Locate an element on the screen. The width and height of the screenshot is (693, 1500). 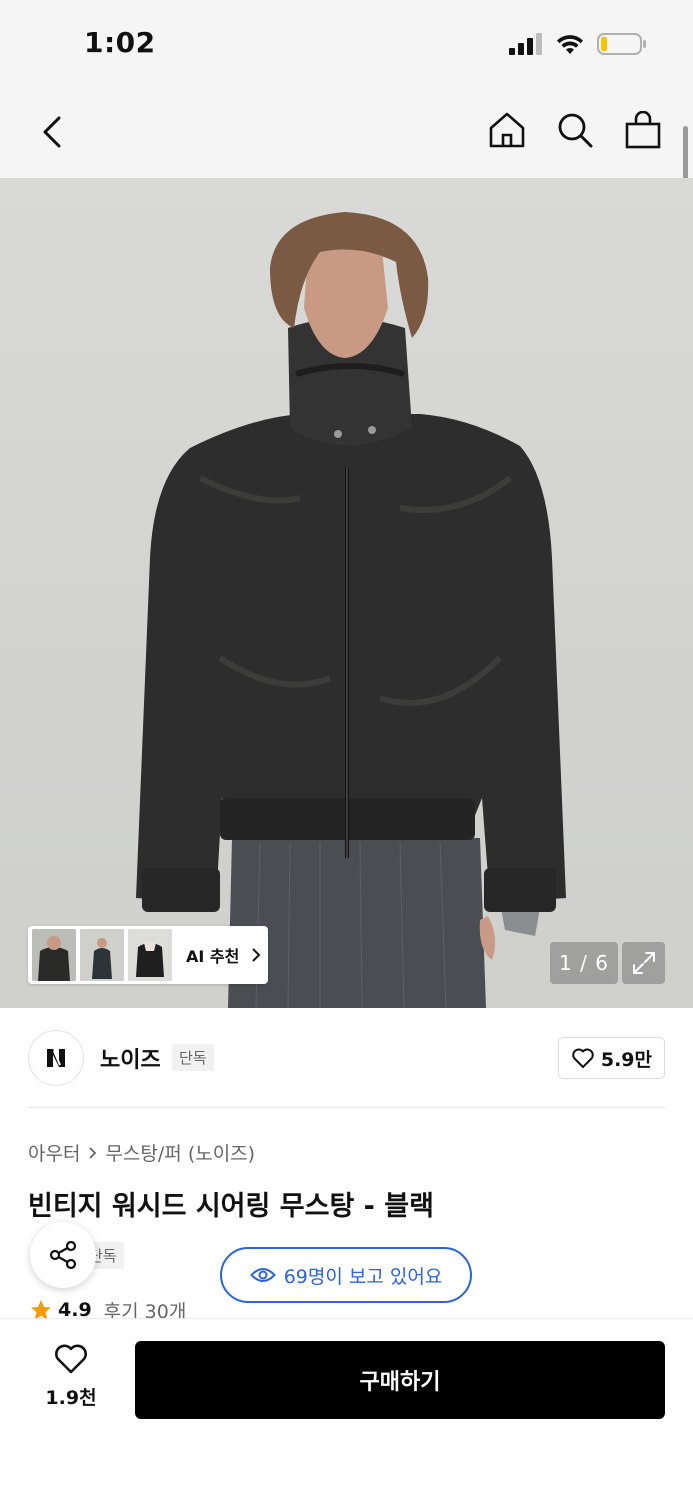
brand-logo-mark is located at coordinates (56, 1058).